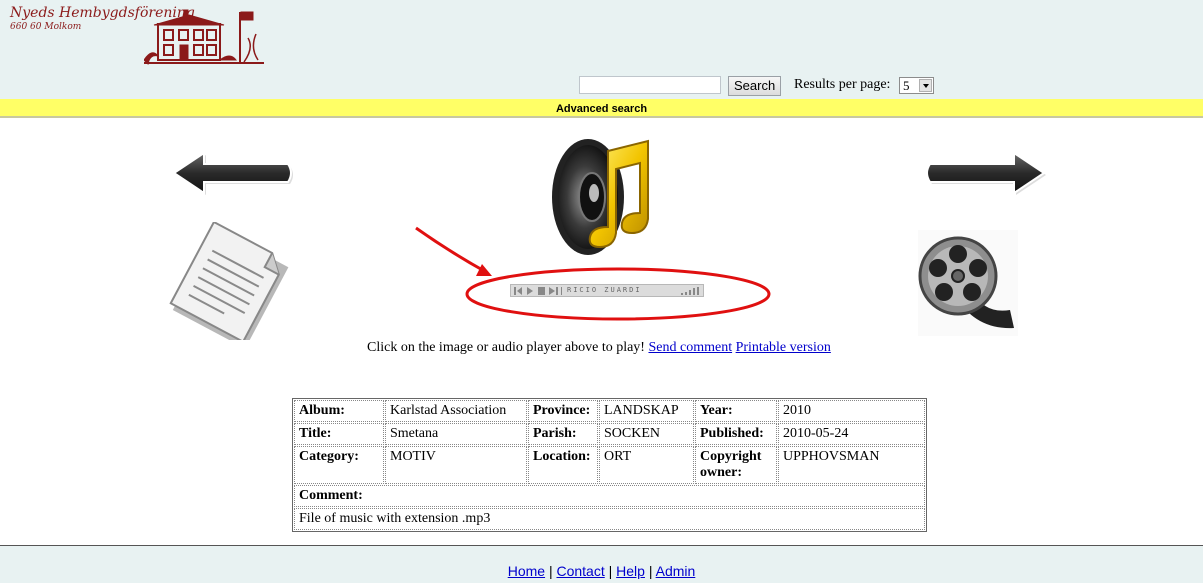  I want to click on title-value: Smetana, so click(456, 434).